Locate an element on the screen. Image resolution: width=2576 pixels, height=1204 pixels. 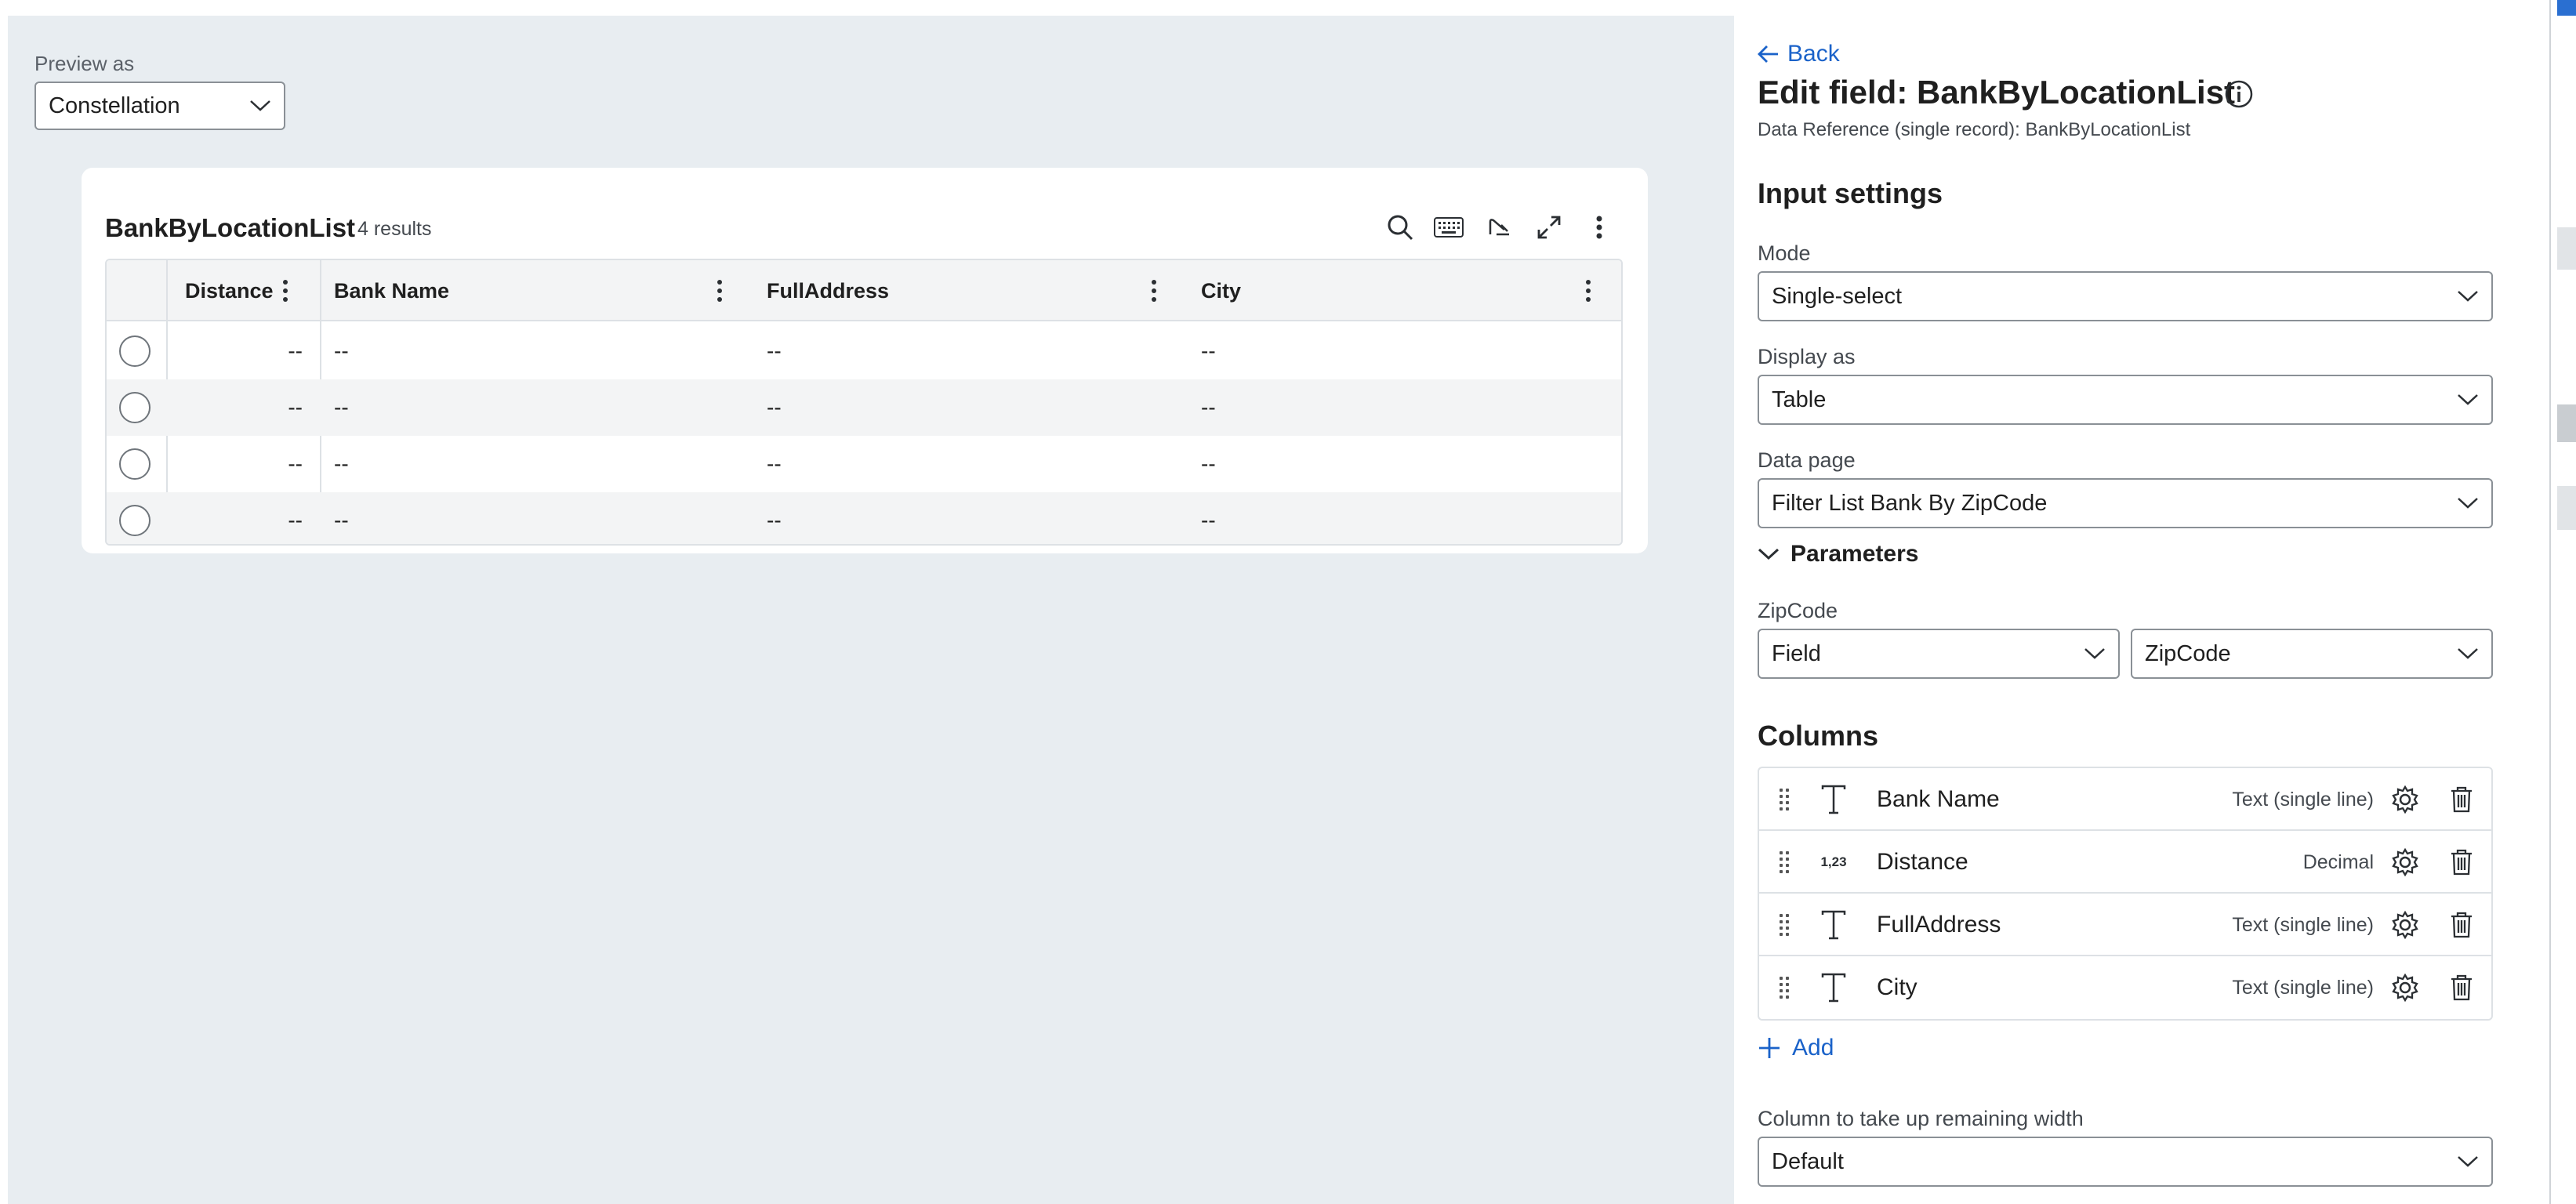
table-header: Distance Bank Name FullAddress City is located at coordinates (864, 290).